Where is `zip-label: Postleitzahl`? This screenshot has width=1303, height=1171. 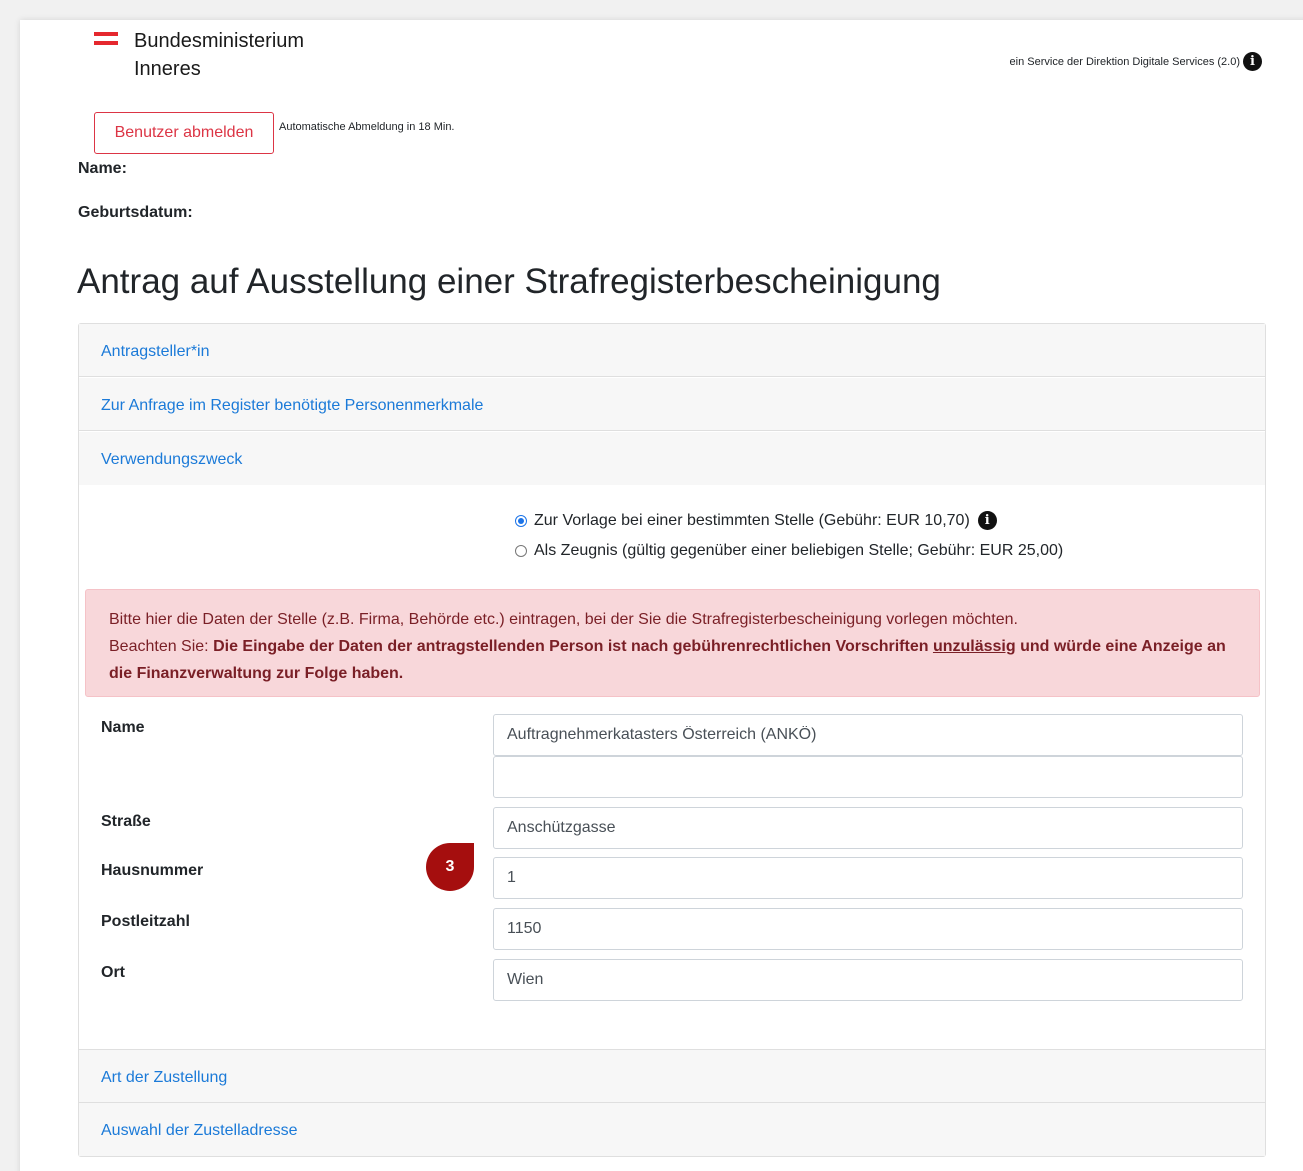
zip-label: Postleitzahl is located at coordinates (145, 921).